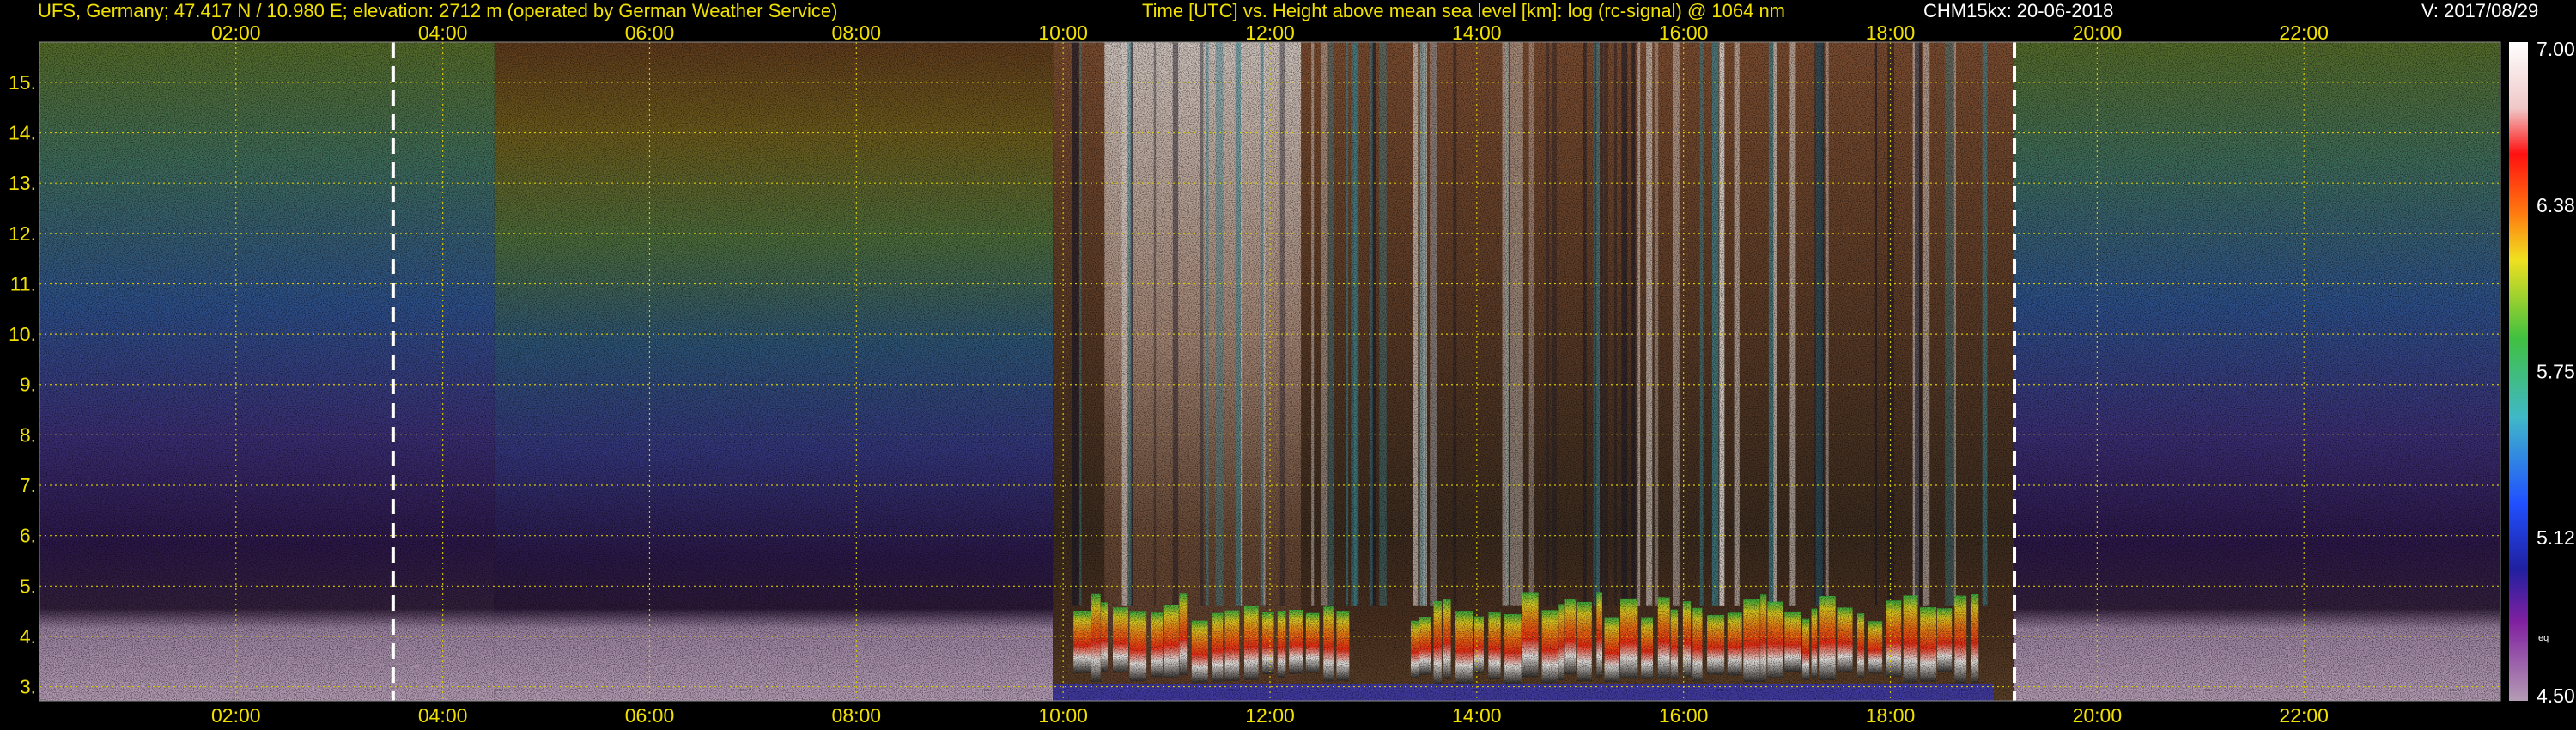 This screenshot has height=730, width=2576. I want to click on x-tick-label-top: 18:00, so click(1891, 32).